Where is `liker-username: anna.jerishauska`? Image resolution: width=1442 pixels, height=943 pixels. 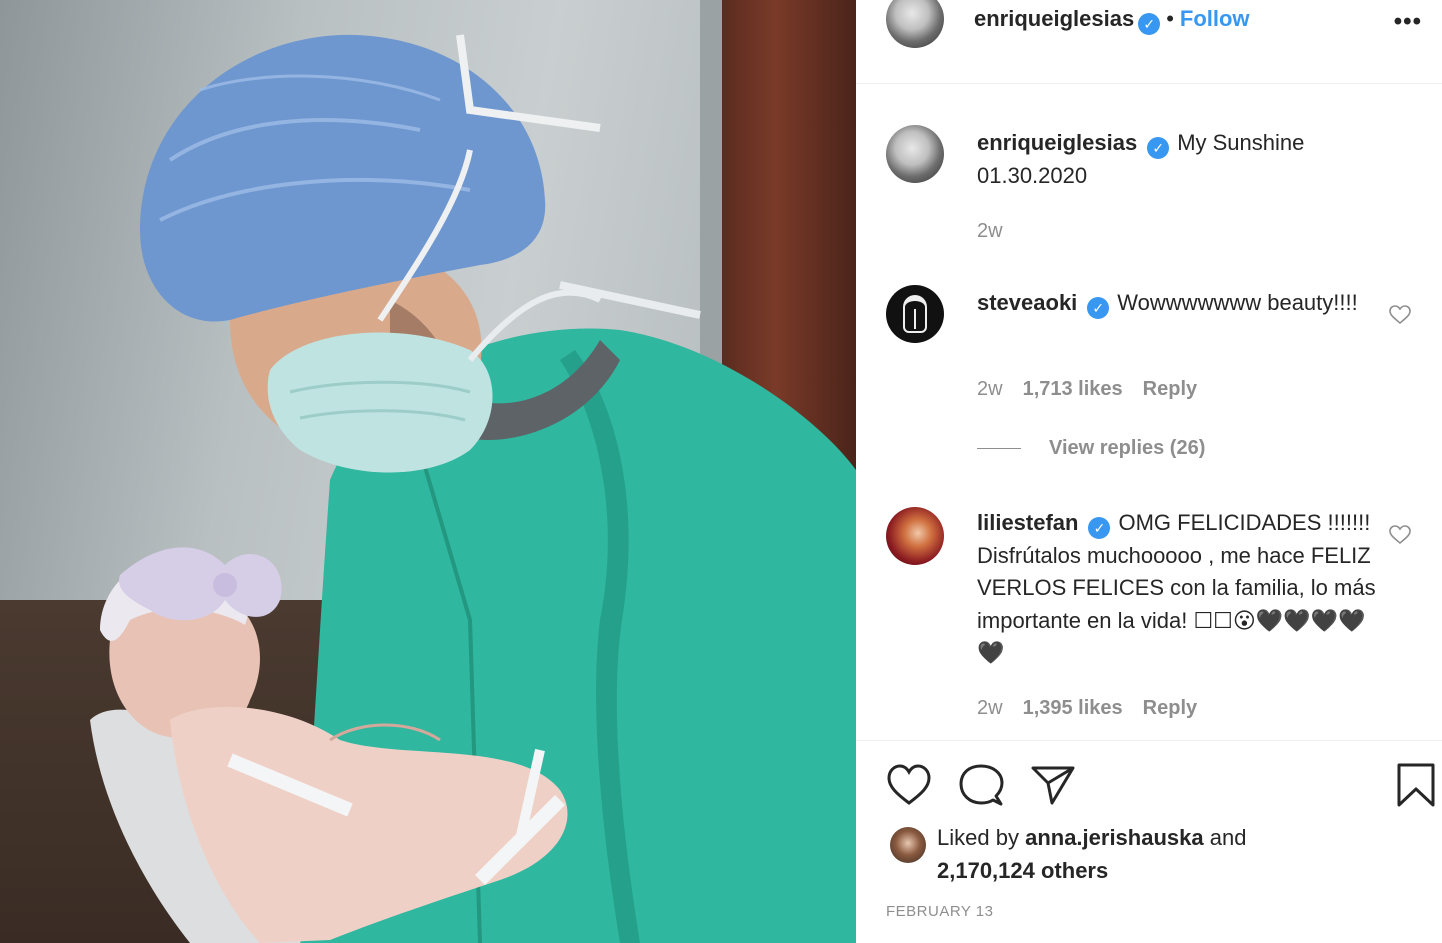 liker-username: anna.jerishauska is located at coordinates (1114, 837).